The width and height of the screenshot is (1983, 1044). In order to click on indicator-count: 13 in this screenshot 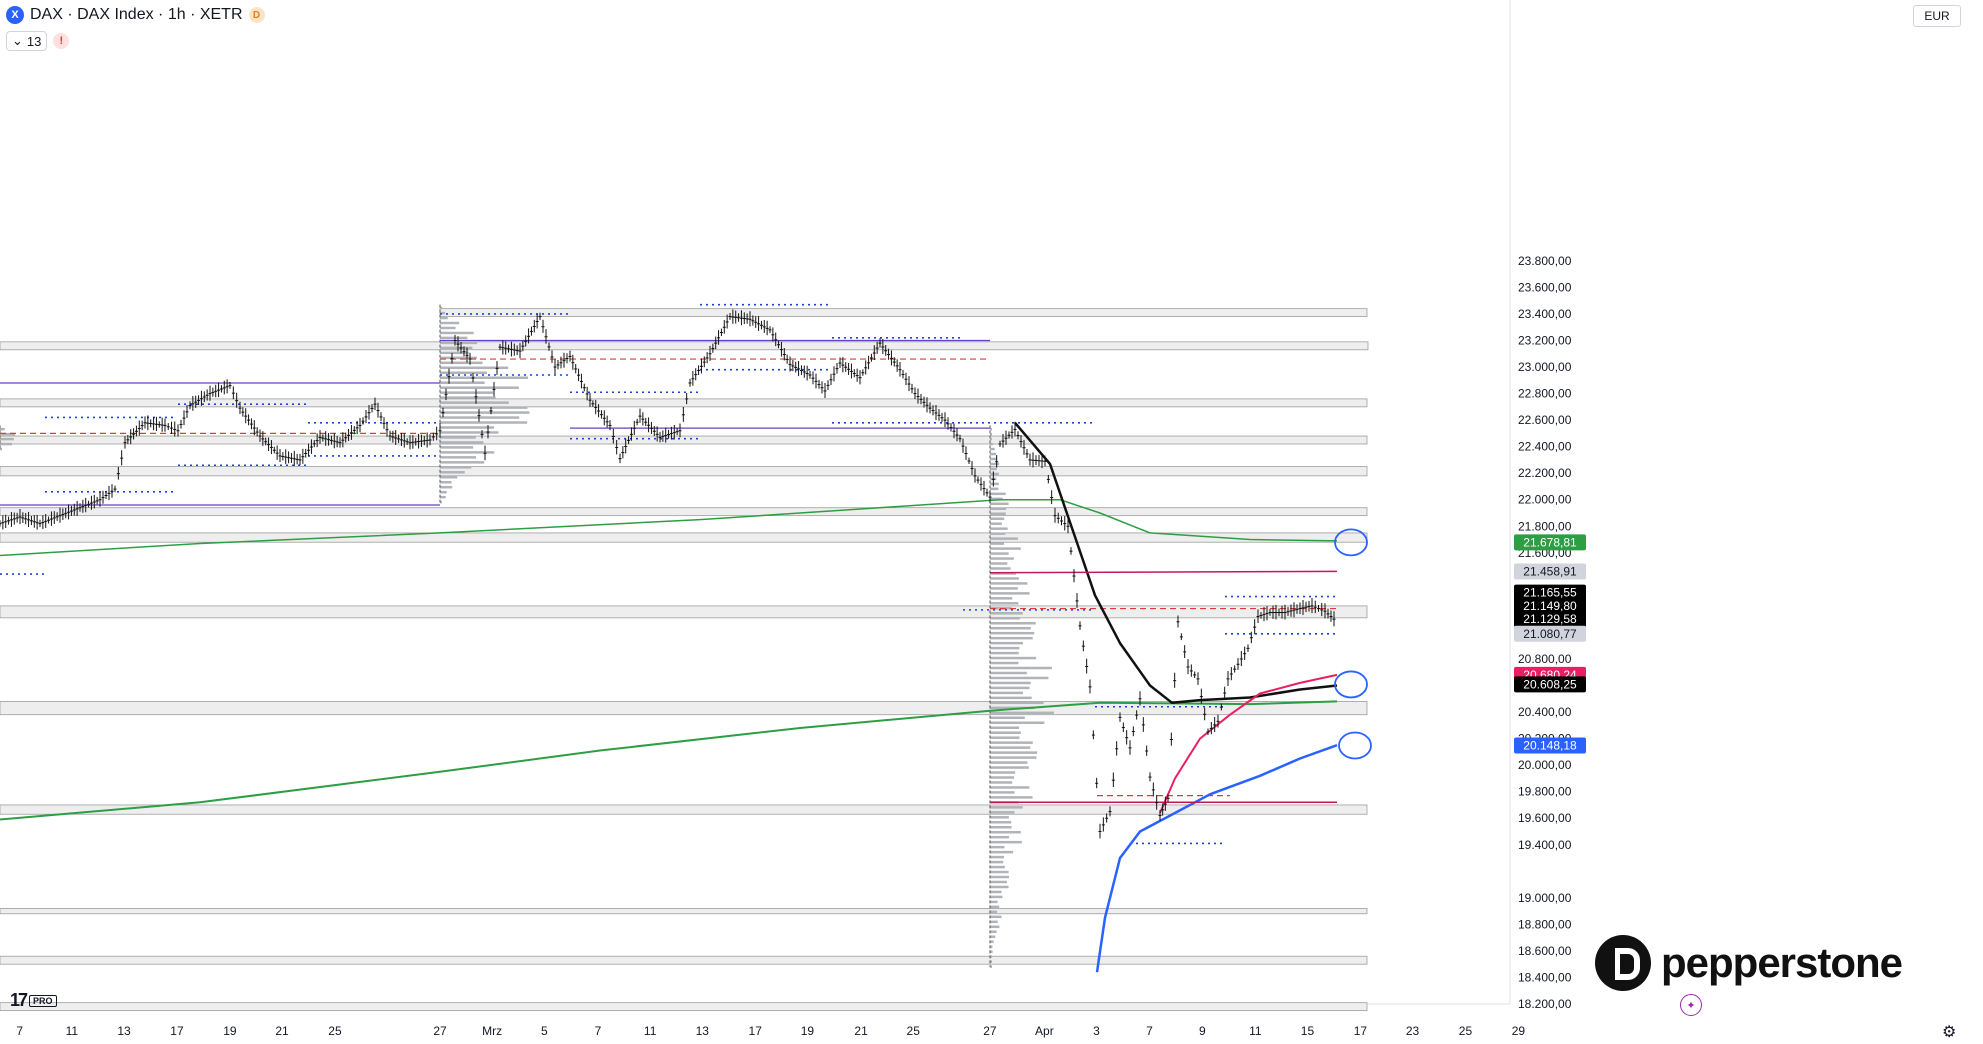, I will do `click(34, 41)`.